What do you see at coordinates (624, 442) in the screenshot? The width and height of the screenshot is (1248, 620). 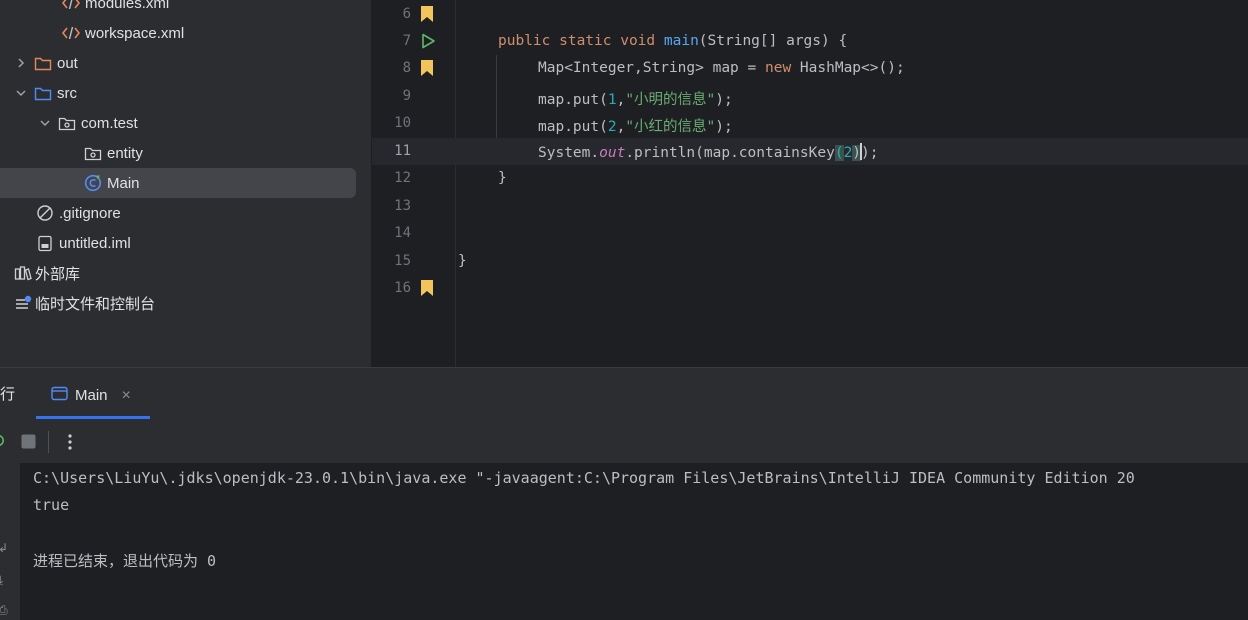 I see `run-toolbar` at bounding box center [624, 442].